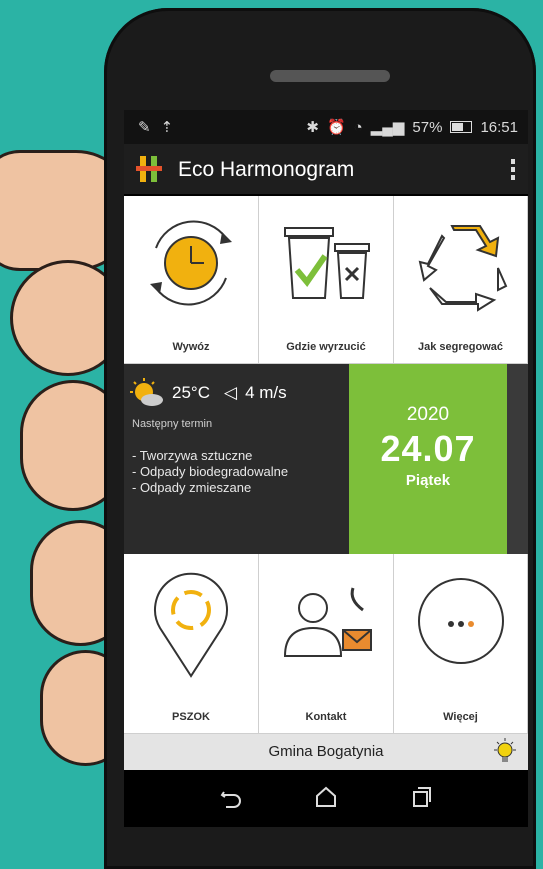 This screenshot has height=869, width=543. I want to click on recent-apps-icon, so click(422, 797).